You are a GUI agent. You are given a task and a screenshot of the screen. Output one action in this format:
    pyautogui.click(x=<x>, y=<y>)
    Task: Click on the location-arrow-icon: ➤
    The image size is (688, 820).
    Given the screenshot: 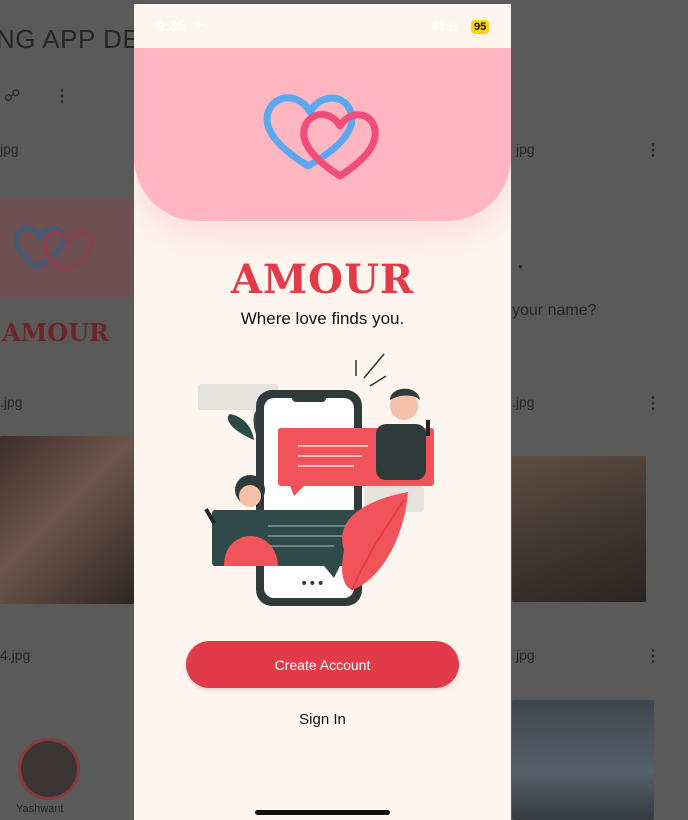 What is the action you would take?
    pyautogui.click(x=199, y=25)
    